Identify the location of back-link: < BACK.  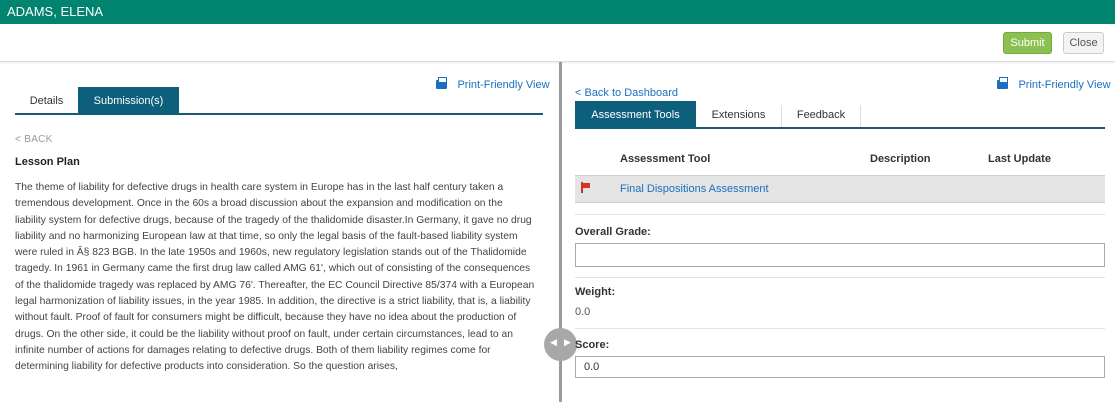
(34, 139).